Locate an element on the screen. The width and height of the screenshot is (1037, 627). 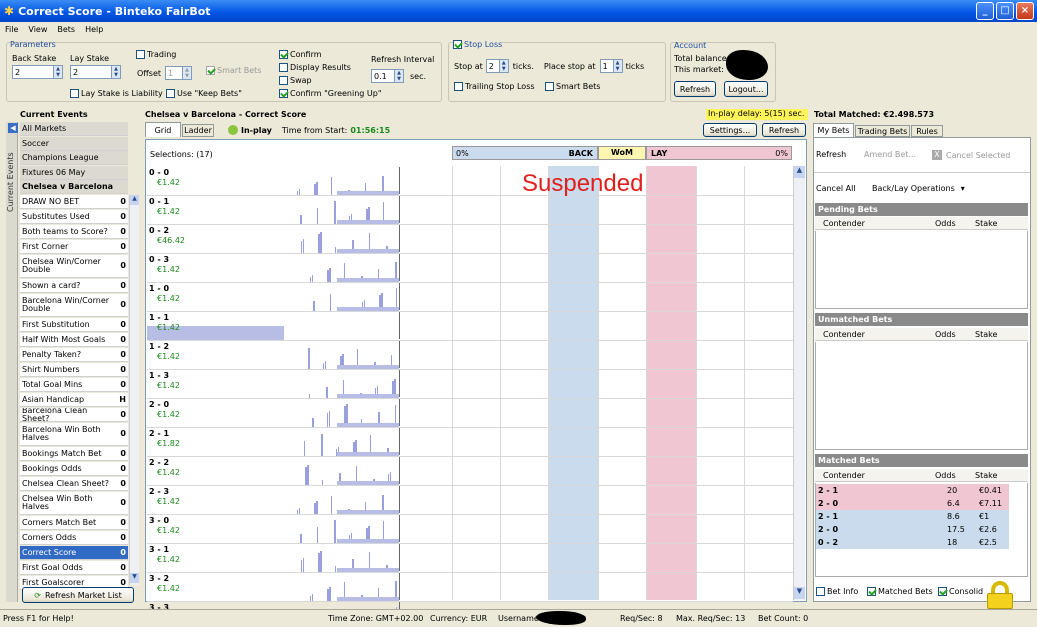
display-results-checkbox: Display Results is located at coordinates (315, 67).